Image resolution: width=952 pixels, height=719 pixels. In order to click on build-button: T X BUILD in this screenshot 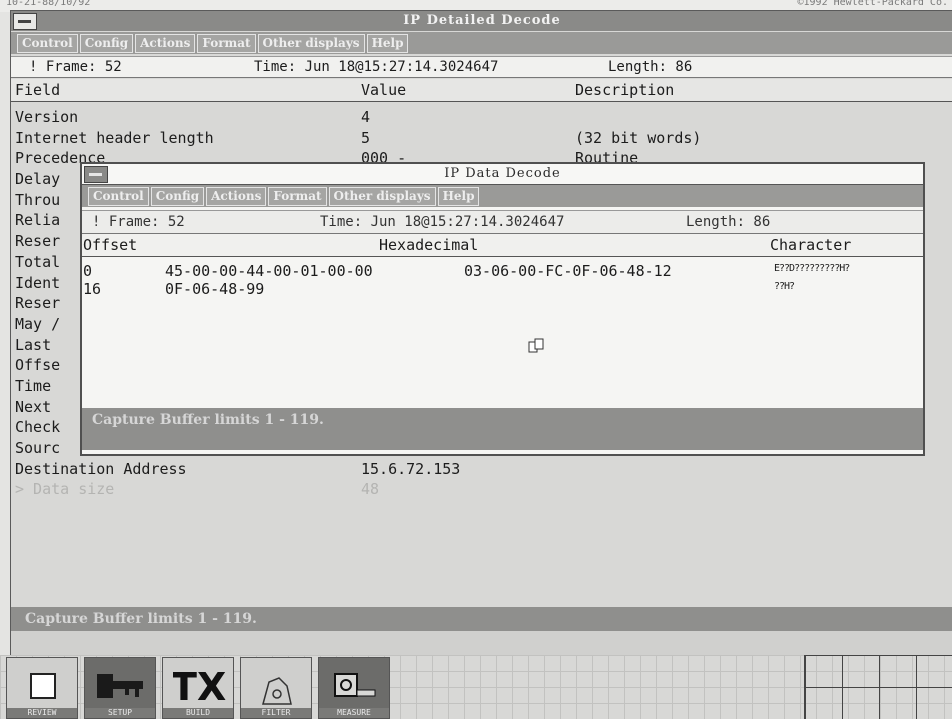, I will do `click(198, 688)`.